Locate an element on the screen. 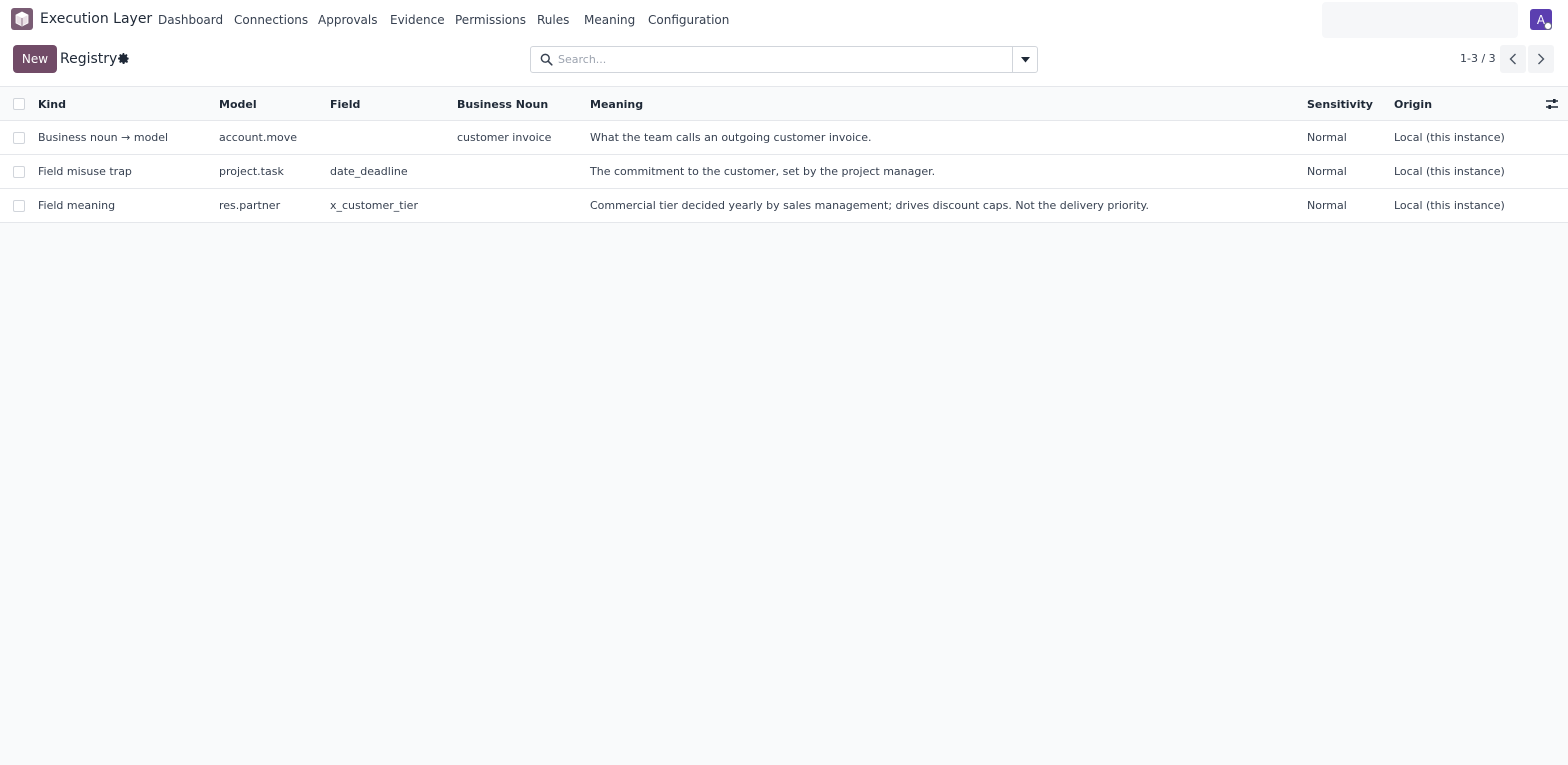 The width and height of the screenshot is (1568, 765). caret-down-icon is located at coordinates (1025, 59).